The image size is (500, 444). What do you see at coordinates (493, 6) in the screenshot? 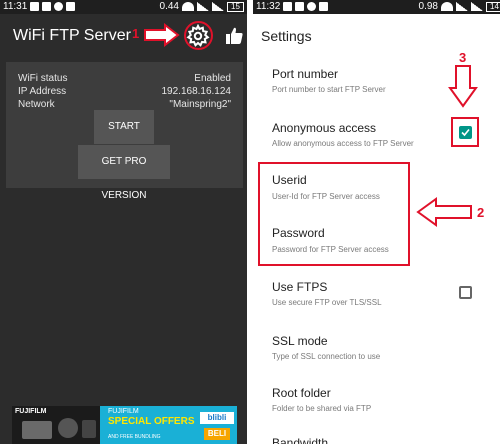
I see `battery-icon: 14` at bounding box center [493, 6].